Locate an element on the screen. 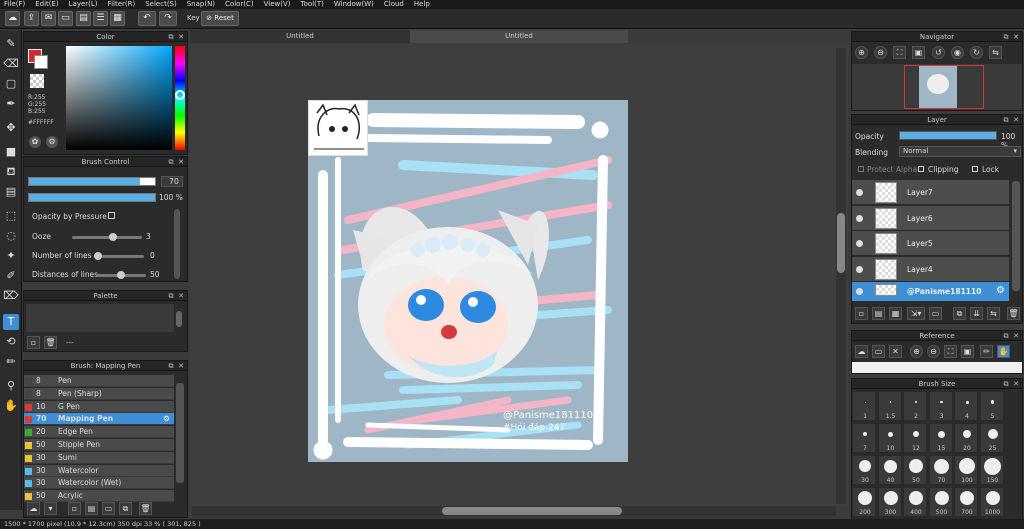 Image resolution: width=1024 pixels, height=529 pixels. open-folder-icon: ▭ is located at coordinates (878, 351).